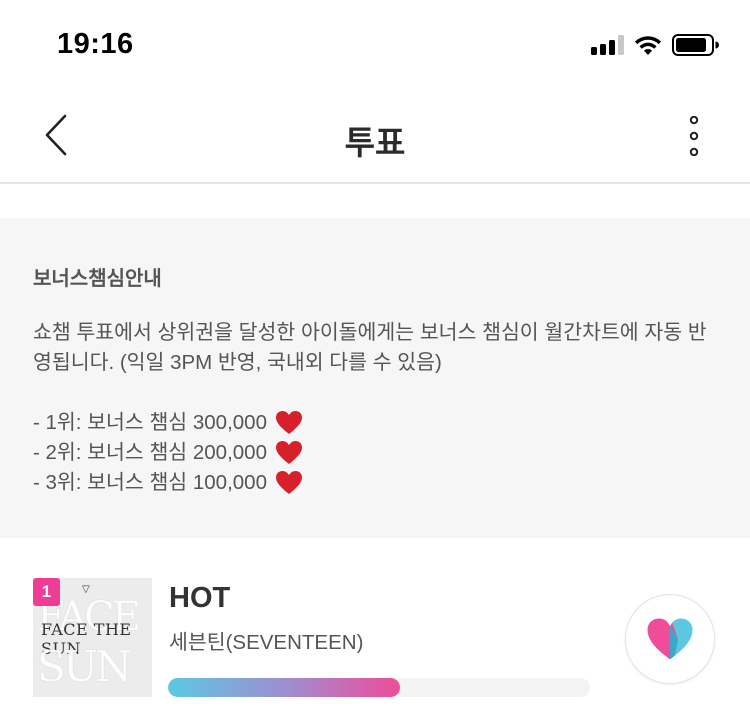 This screenshot has width=750, height=720. Describe the element at coordinates (46, 592) in the screenshot. I see `rank-badge: 1` at that location.